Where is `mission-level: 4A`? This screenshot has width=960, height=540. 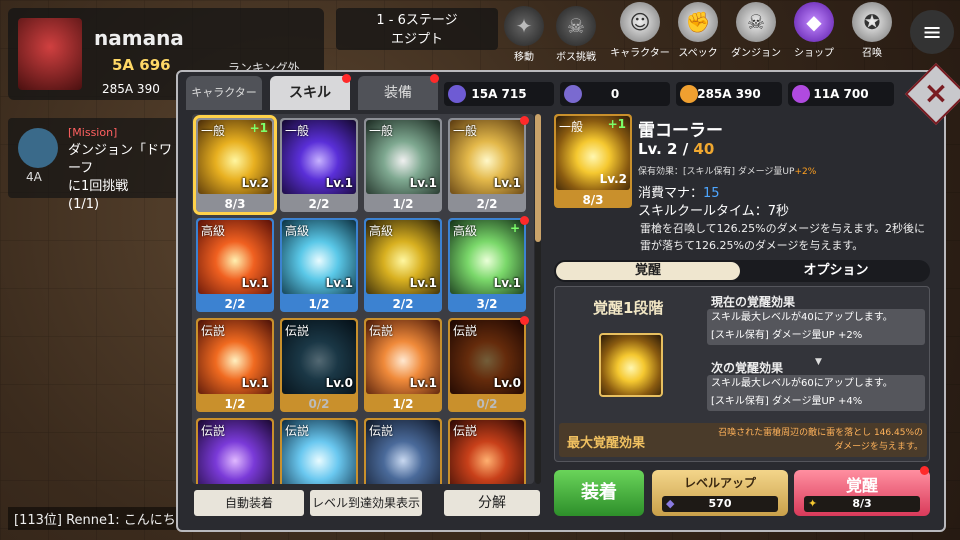
mission-level: 4A is located at coordinates (34, 177).